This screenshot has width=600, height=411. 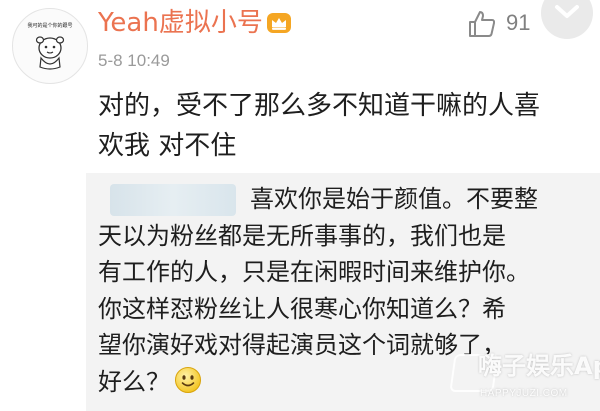 I want to click on like-count: 91, so click(x=518, y=22).